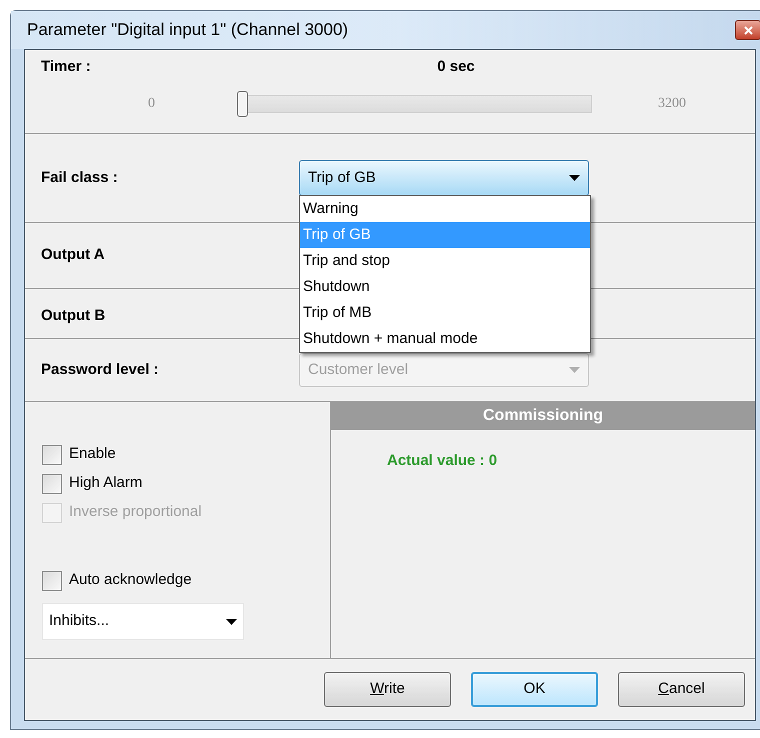 Image resolution: width=760 pixels, height=738 pixels. I want to click on panel-header: Commissioning, so click(543, 416).